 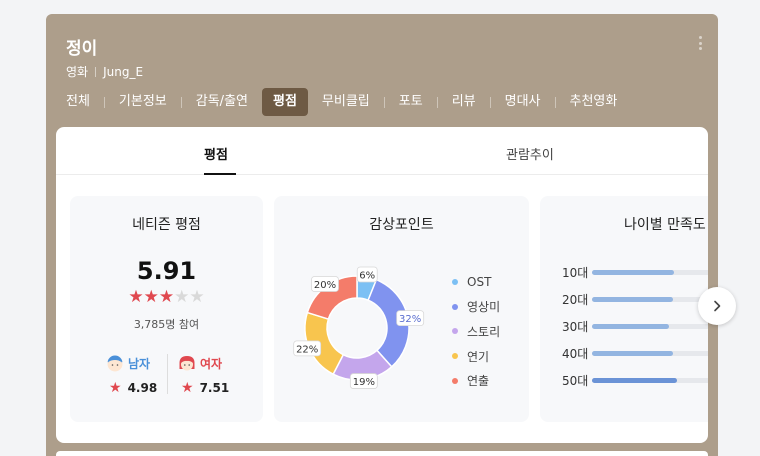 What do you see at coordinates (222, 102) in the screenshot?
I see `tab-cast: 감독/출연` at bounding box center [222, 102].